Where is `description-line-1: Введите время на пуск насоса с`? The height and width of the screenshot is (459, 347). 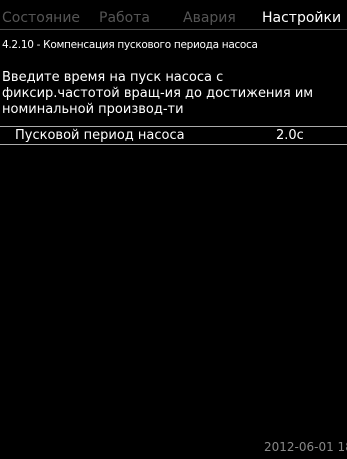
description-line-1: Введите время на пуск насоса с is located at coordinates (113, 77).